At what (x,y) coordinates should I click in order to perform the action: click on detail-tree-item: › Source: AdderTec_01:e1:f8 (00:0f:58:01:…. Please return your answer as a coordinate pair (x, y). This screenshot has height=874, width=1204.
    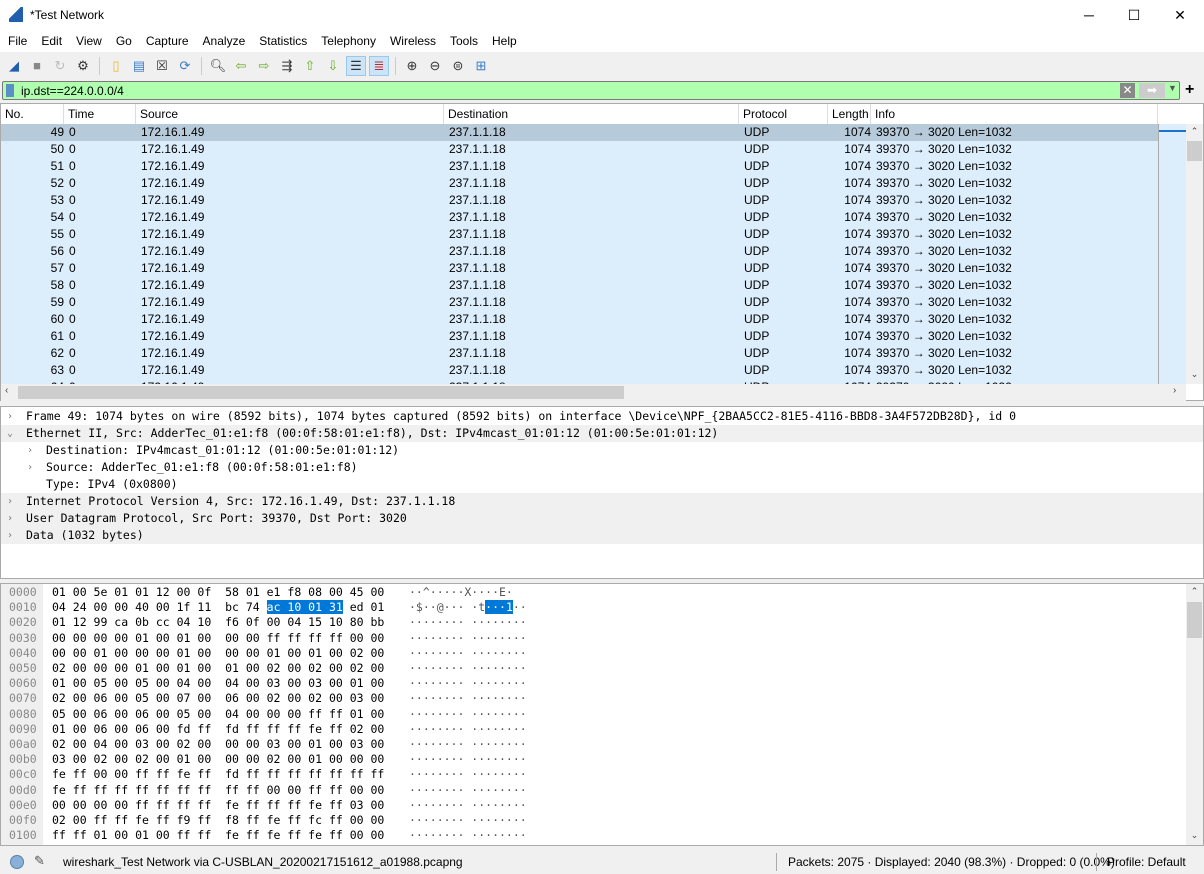
    Looking at the image, I should click on (602, 467).